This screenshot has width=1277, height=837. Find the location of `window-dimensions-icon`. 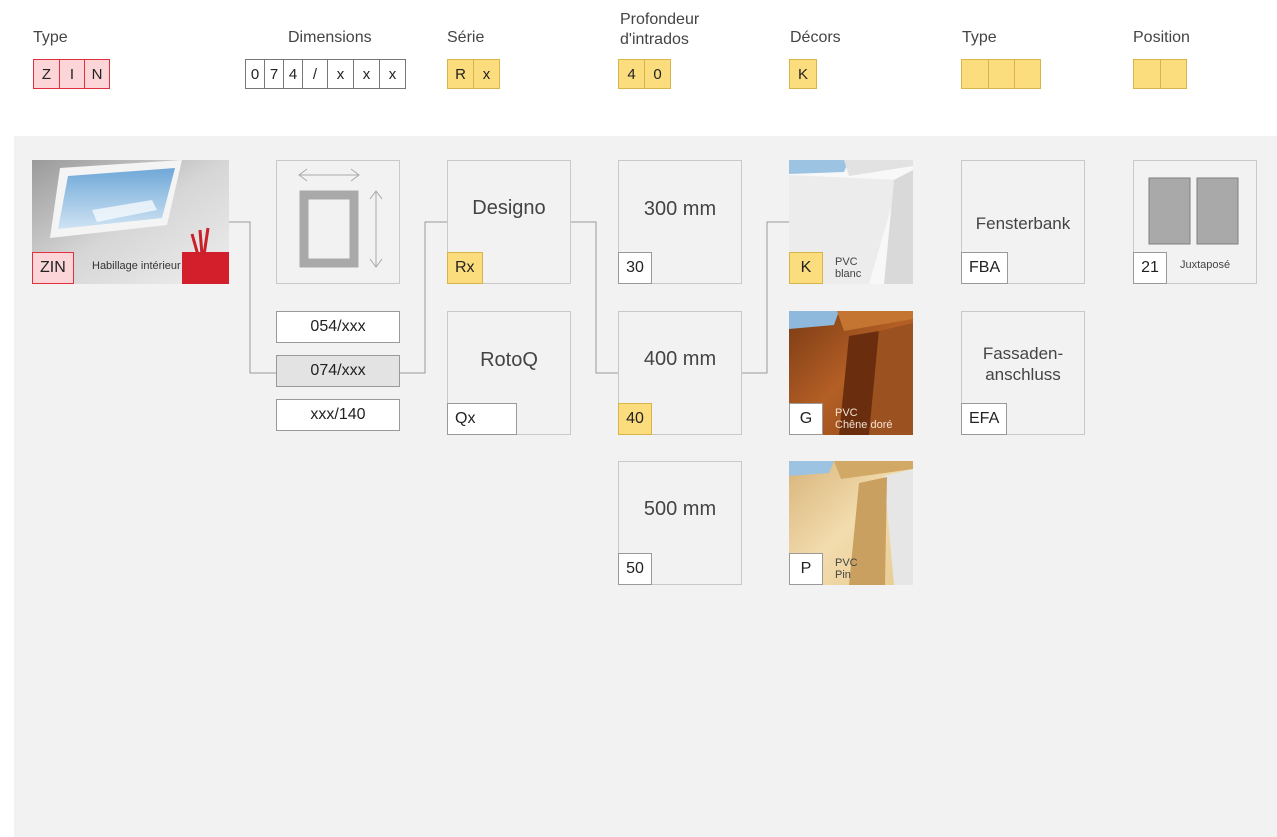

window-dimensions-icon is located at coordinates (340, 218).